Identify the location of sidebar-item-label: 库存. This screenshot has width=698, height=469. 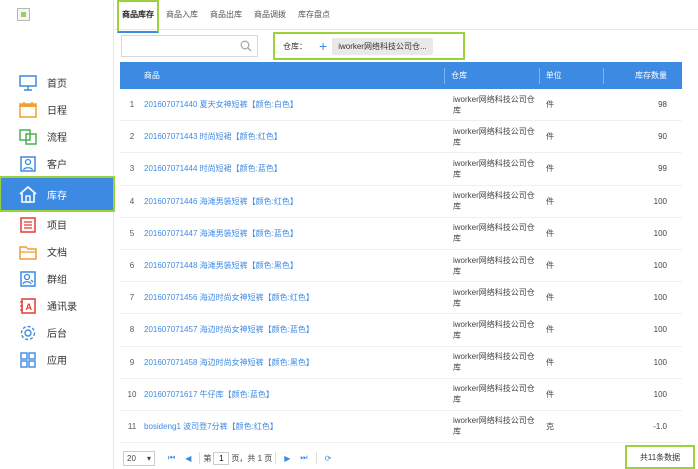
(57, 196).